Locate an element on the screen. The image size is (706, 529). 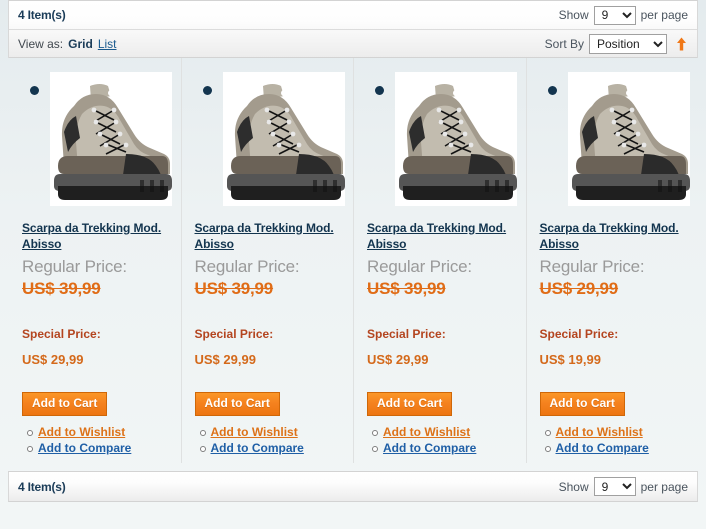
limiter-label-bottom: Show is located at coordinates (573, 486).